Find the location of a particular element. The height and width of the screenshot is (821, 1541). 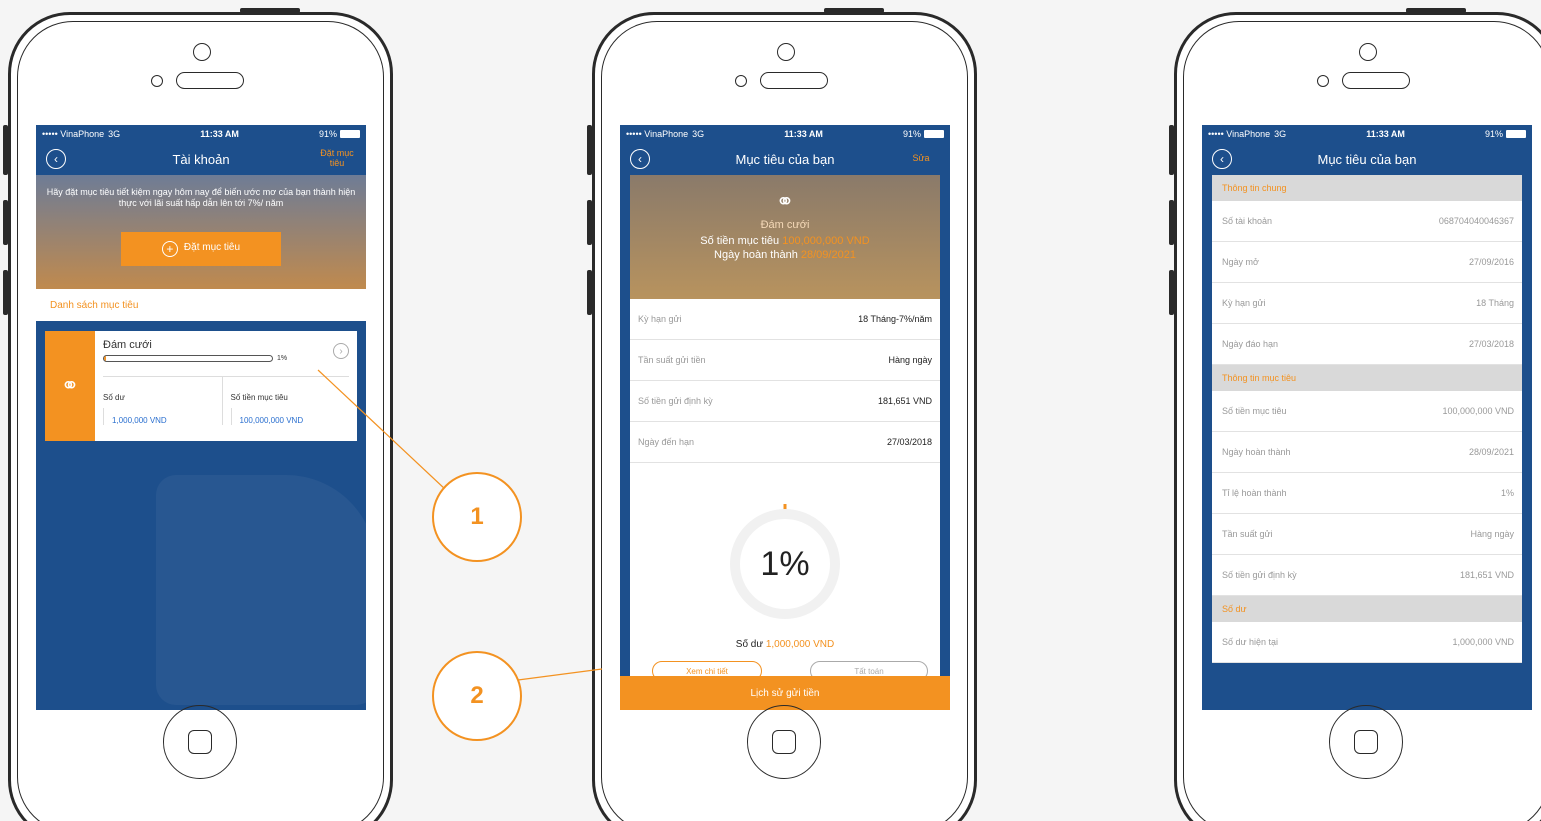

callout-2: 2 is located at coordinates (477, 696).